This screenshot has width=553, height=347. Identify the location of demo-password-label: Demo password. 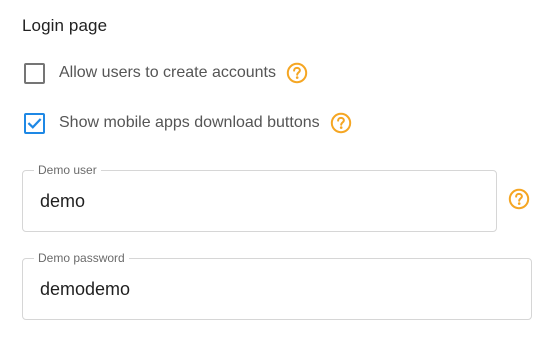
(81, 258).